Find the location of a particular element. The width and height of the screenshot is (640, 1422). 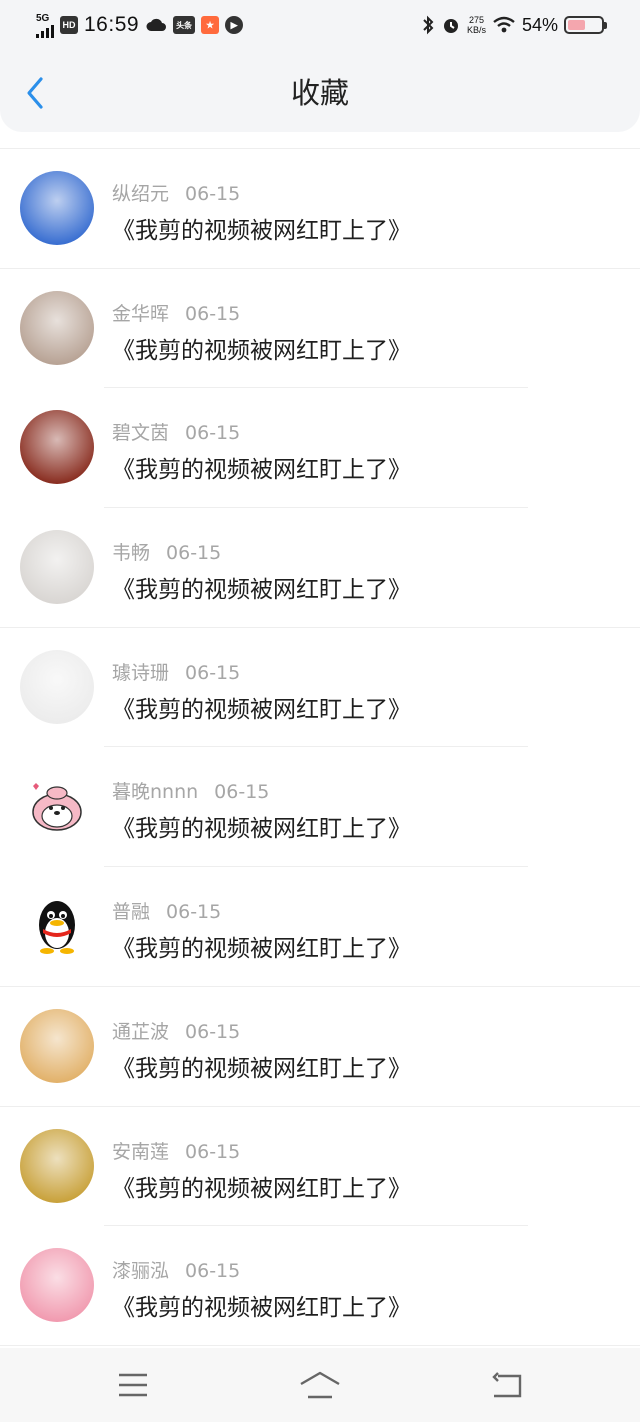

author-name: 漆骊泓 is located at coordinates (140, 1271).